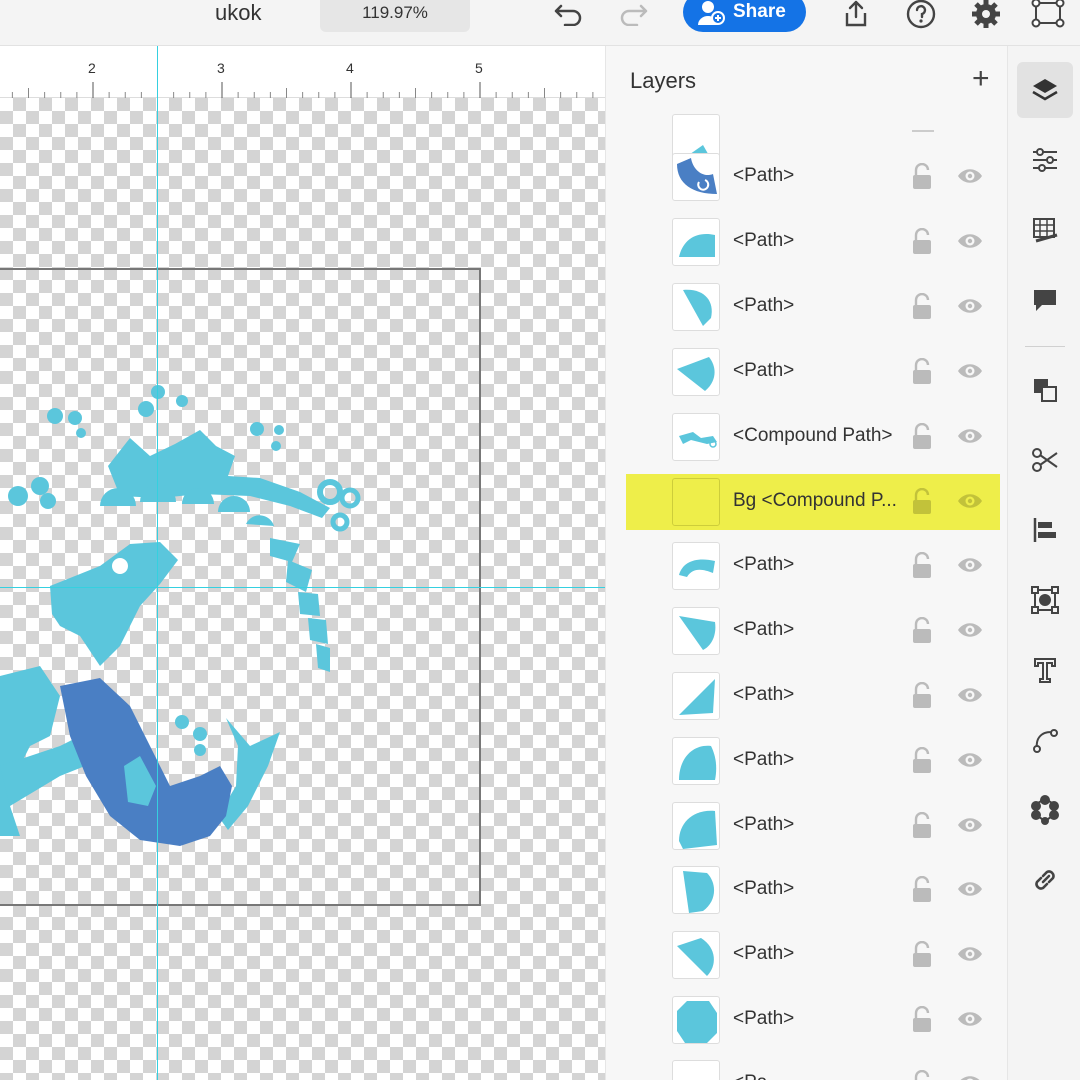 This screenshot has height=1080, width=1080. I want to click on layer-name: <Pa, so click(750, 1076).